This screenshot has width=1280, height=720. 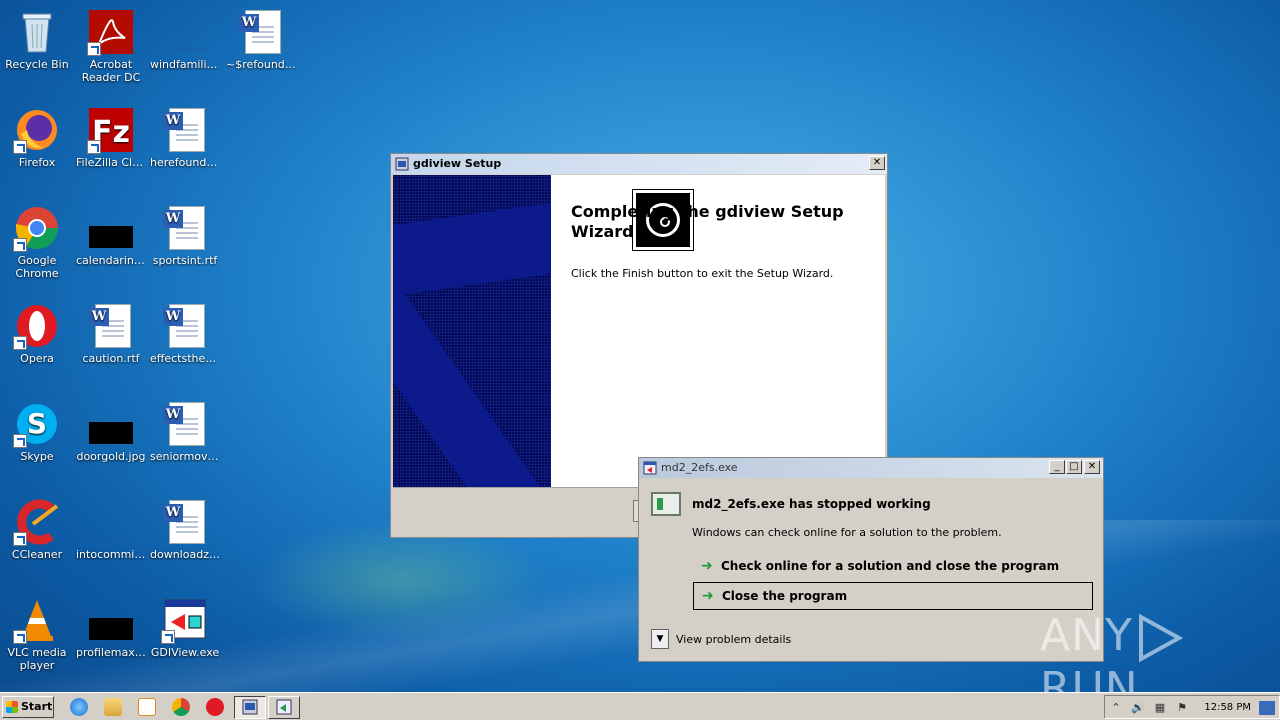 I want to click on desktop-icon-label: caution.rtf, so click(x=111, y=358).